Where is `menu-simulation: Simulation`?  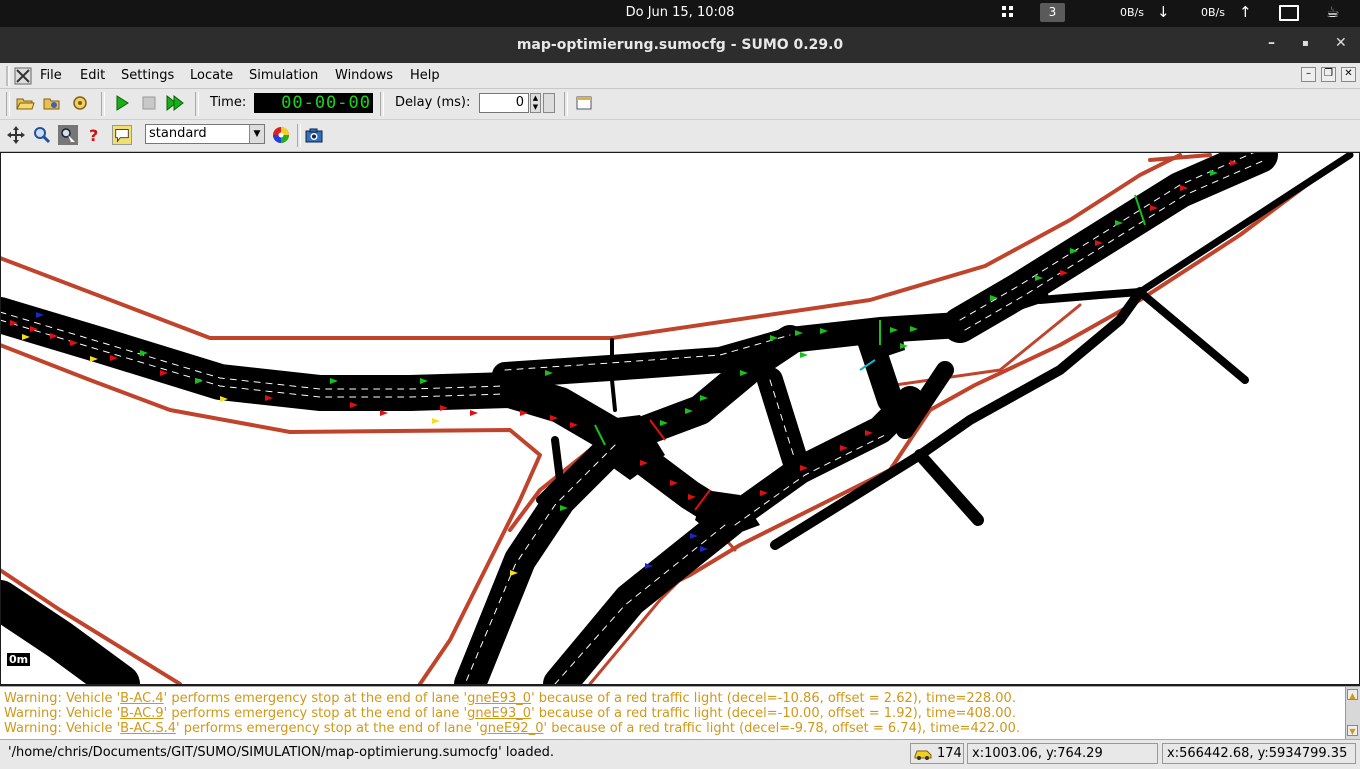 menu-simulation: Simulation is located at coordinates (283, 75).